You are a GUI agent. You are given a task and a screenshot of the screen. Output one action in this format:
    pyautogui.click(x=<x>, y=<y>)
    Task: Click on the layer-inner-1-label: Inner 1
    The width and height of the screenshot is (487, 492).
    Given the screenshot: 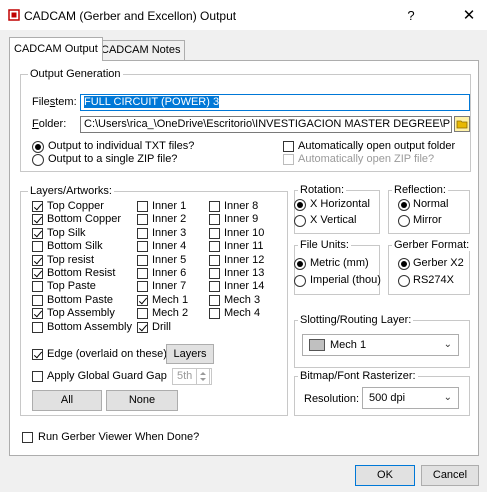 What is the action you would take?
    pyautogui.click(x=169, y=206)
    